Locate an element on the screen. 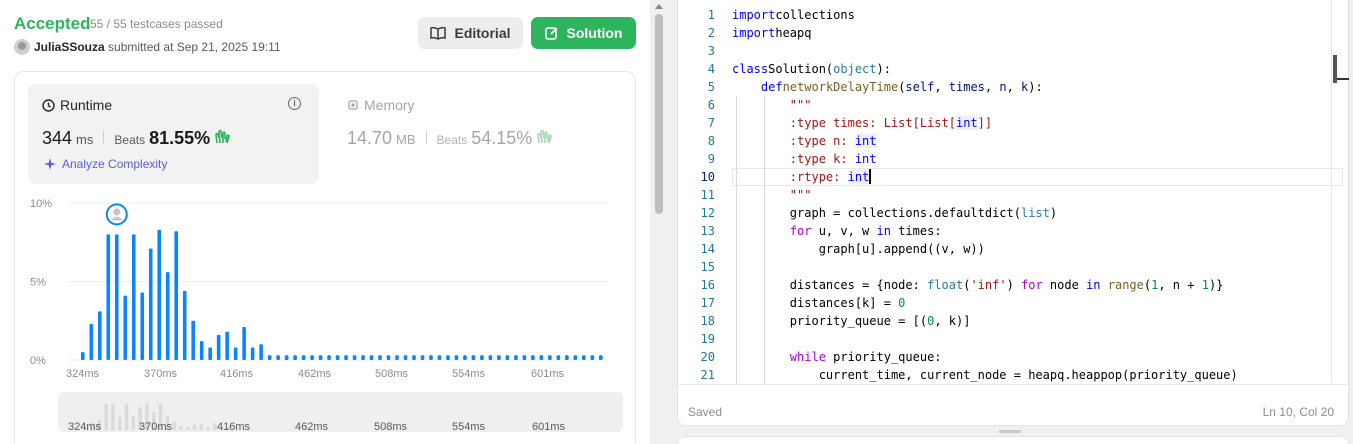  code-line: 13 for u, v, w in times: is located at coordinates (1005, 231).